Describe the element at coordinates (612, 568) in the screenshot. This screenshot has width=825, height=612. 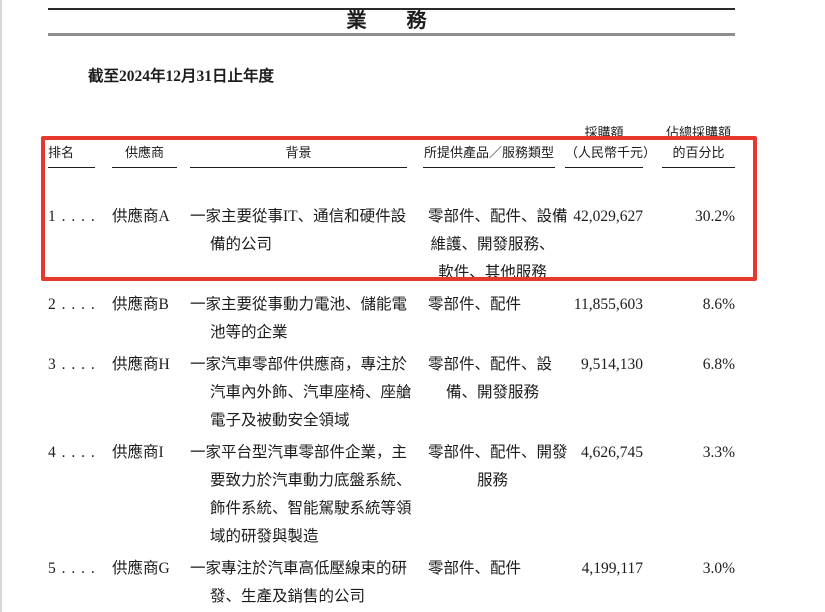
I see `amount-cell: 4,199,117` at that location.